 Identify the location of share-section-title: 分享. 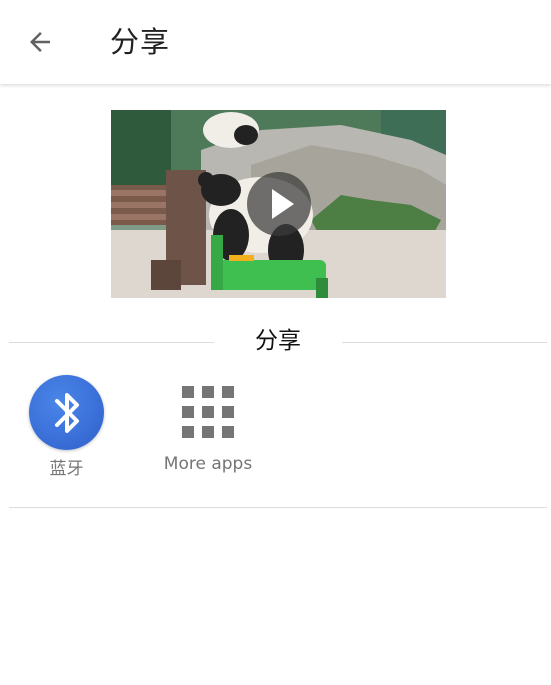
(278, 341).